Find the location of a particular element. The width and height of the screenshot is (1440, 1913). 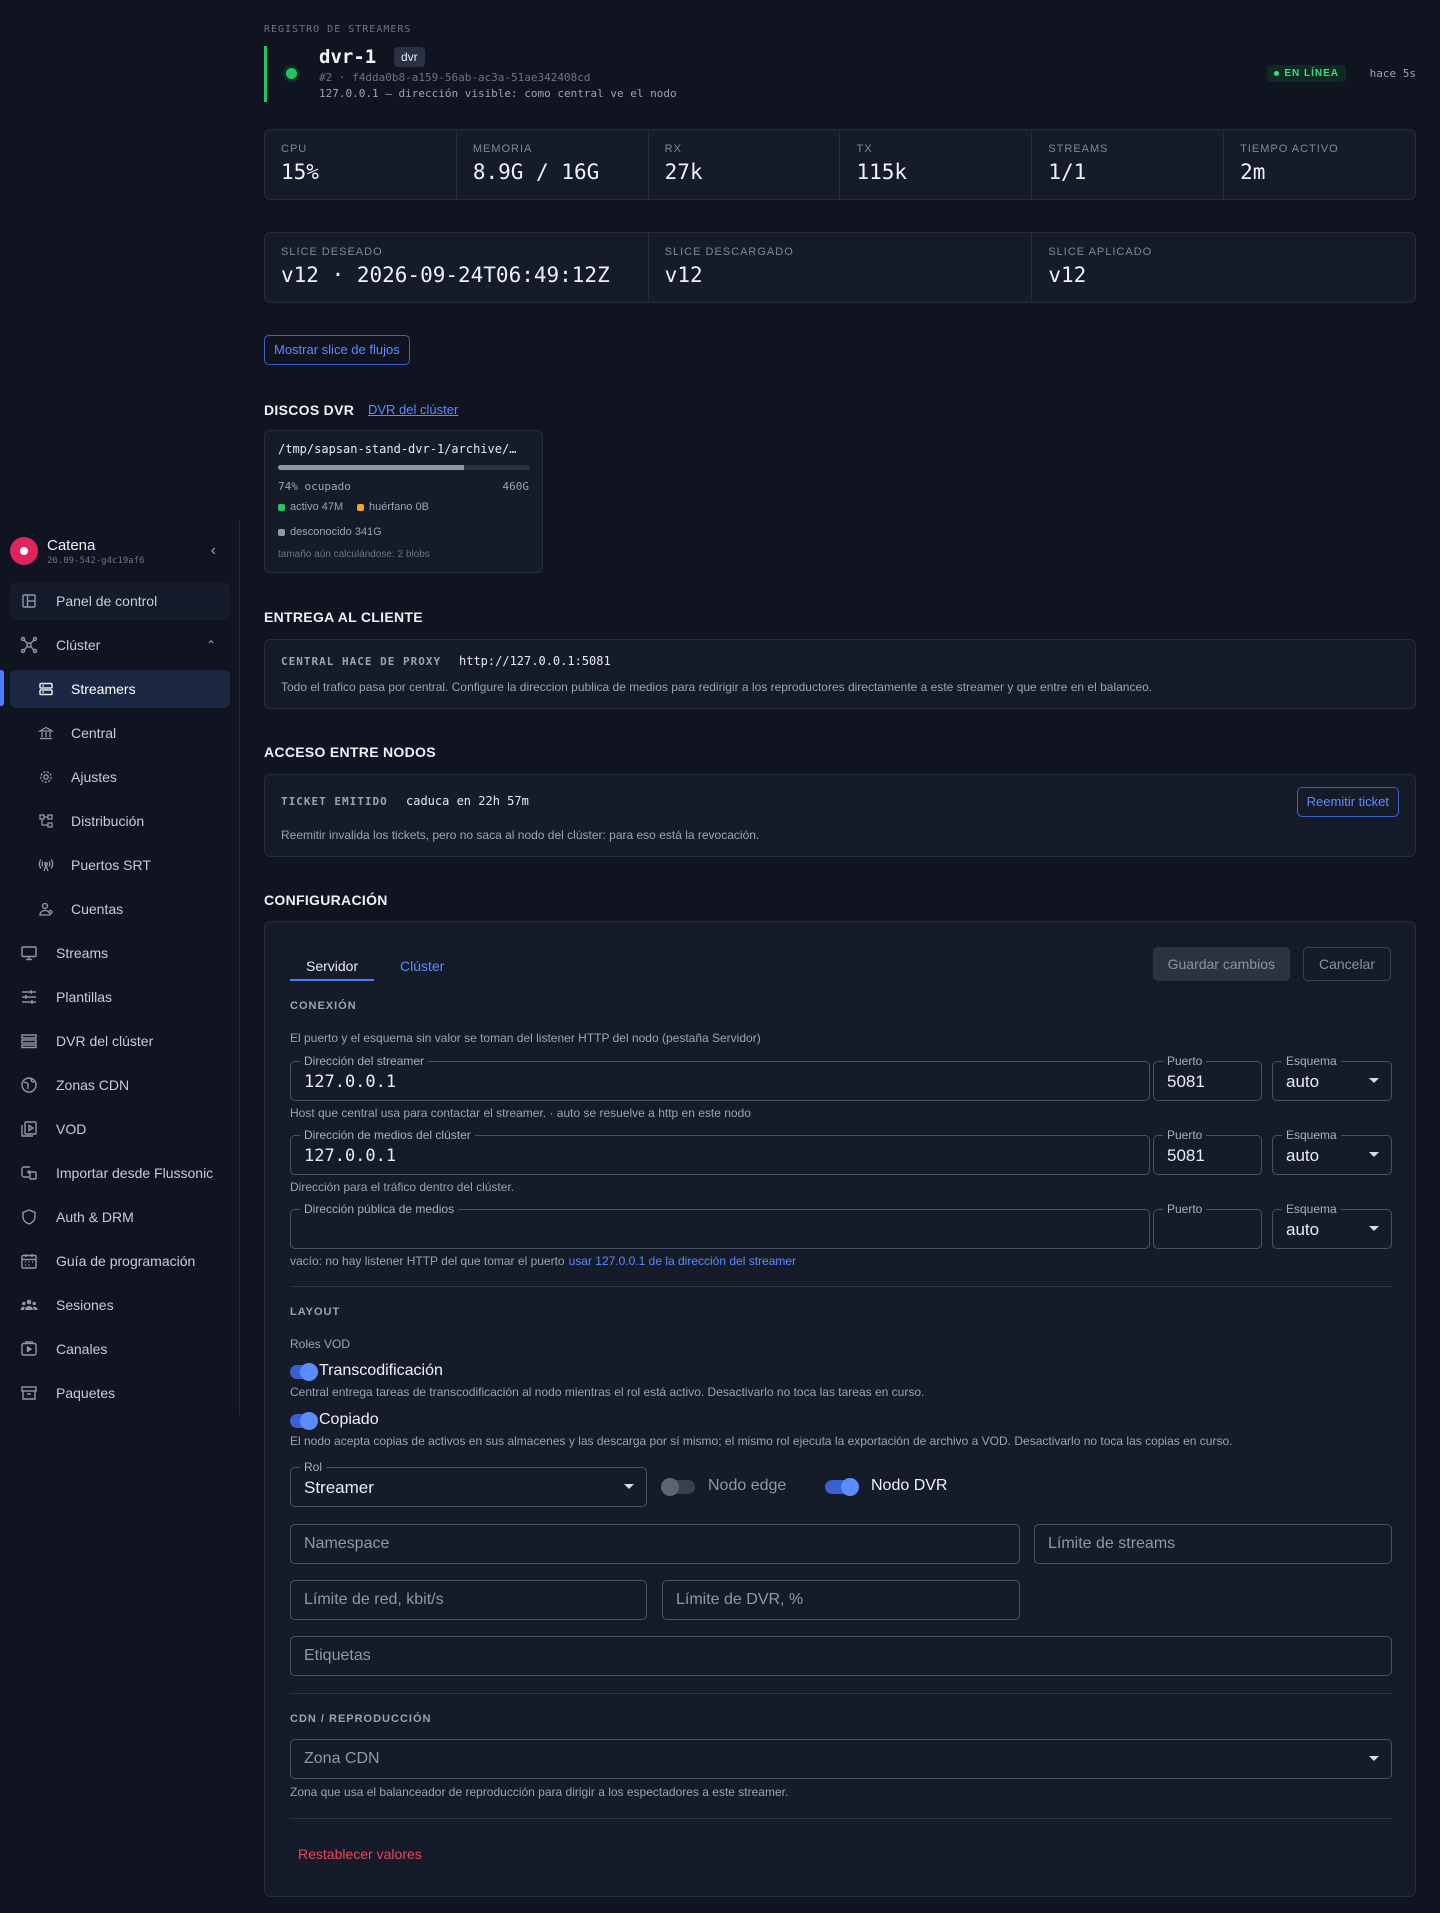

copying-toggle is located at coordinates (304, 1421).